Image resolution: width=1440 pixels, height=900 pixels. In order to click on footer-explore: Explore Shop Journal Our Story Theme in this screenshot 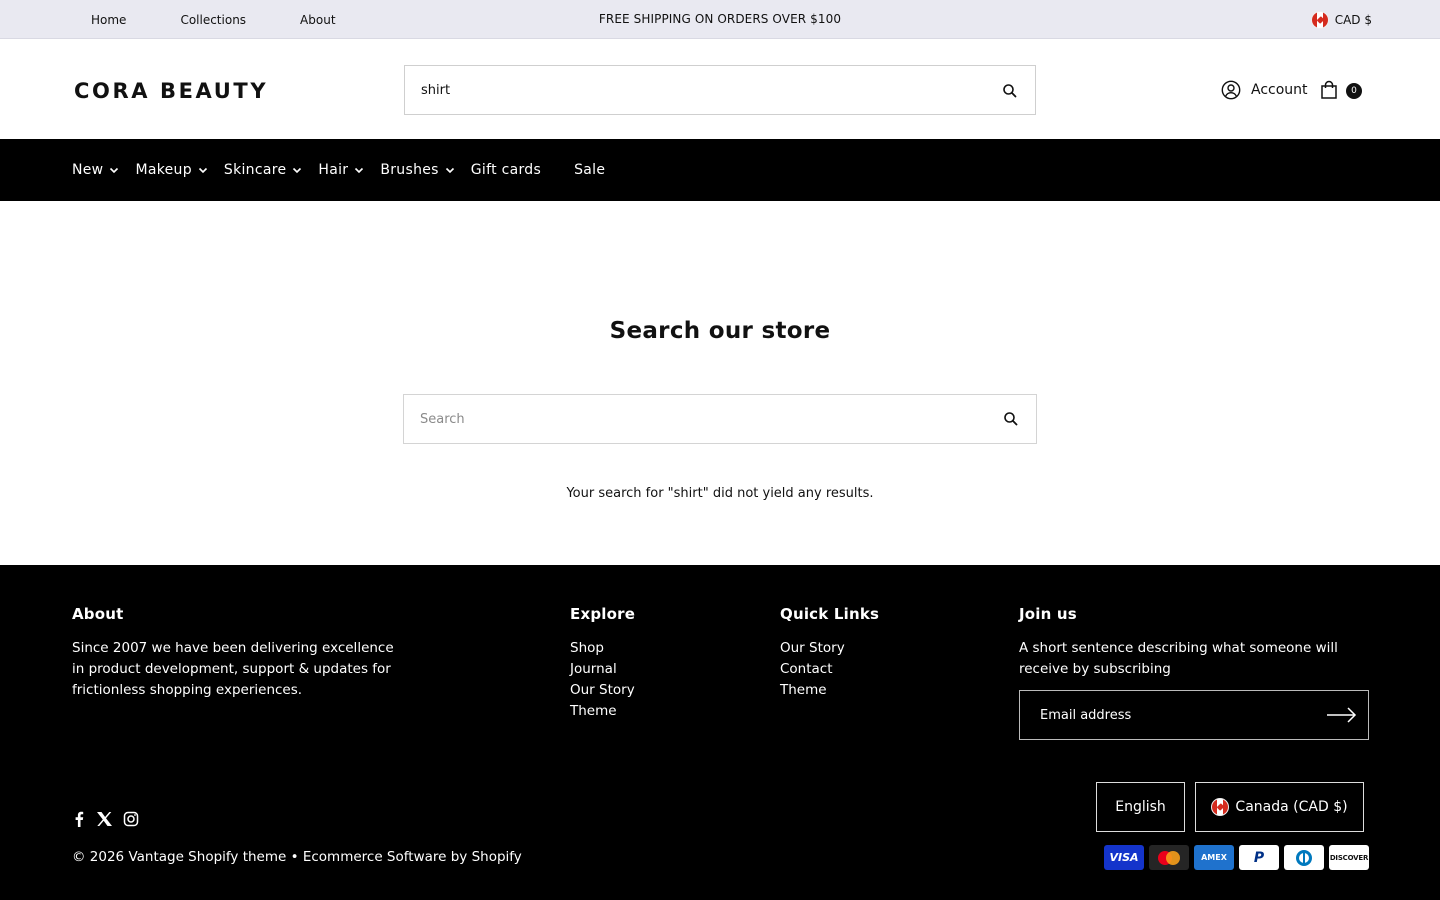, I will do `click(602, 663)`.